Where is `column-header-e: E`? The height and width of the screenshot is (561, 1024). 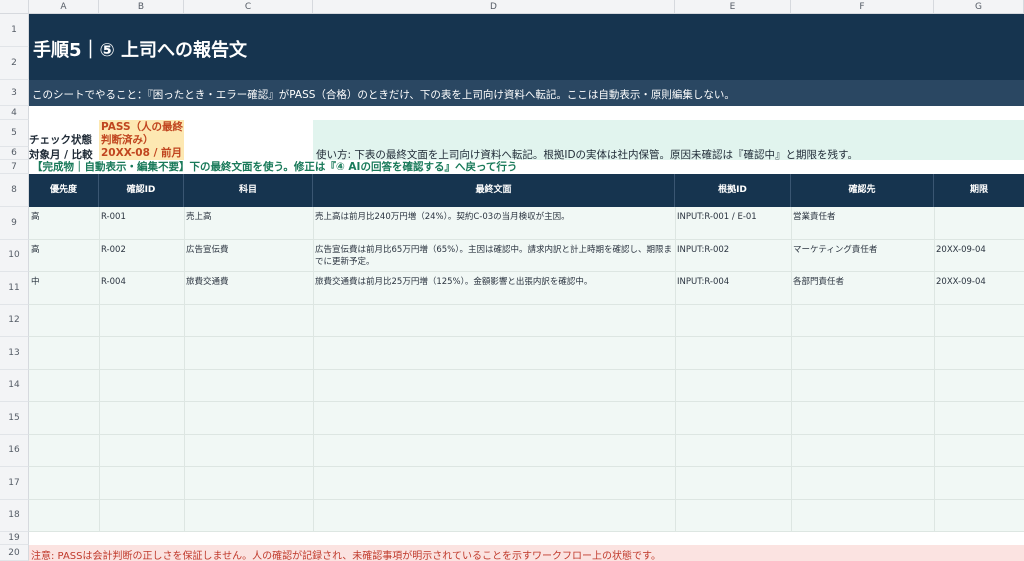
column-header-e: E is located at coordinates (733, 7).